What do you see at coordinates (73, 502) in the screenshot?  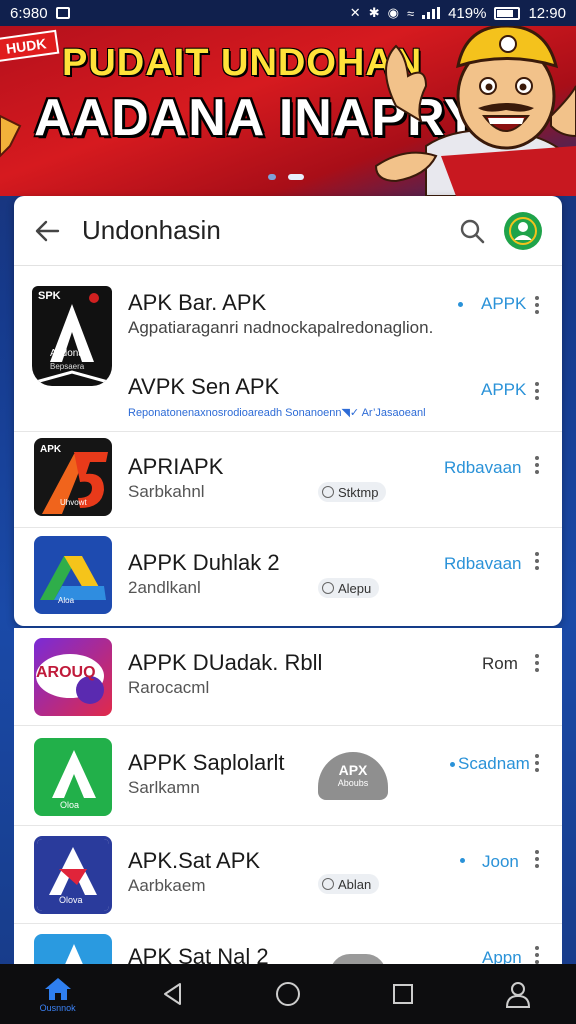 I see `app-icon-label: Uhvowt` at bounding box center [73, 502].